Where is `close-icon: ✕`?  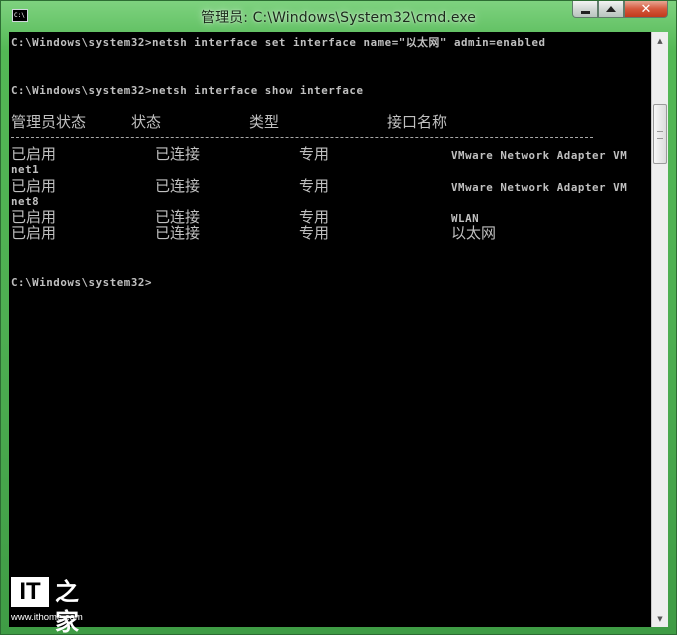 close-icon: ✕ is located at coordinates (646, 9).